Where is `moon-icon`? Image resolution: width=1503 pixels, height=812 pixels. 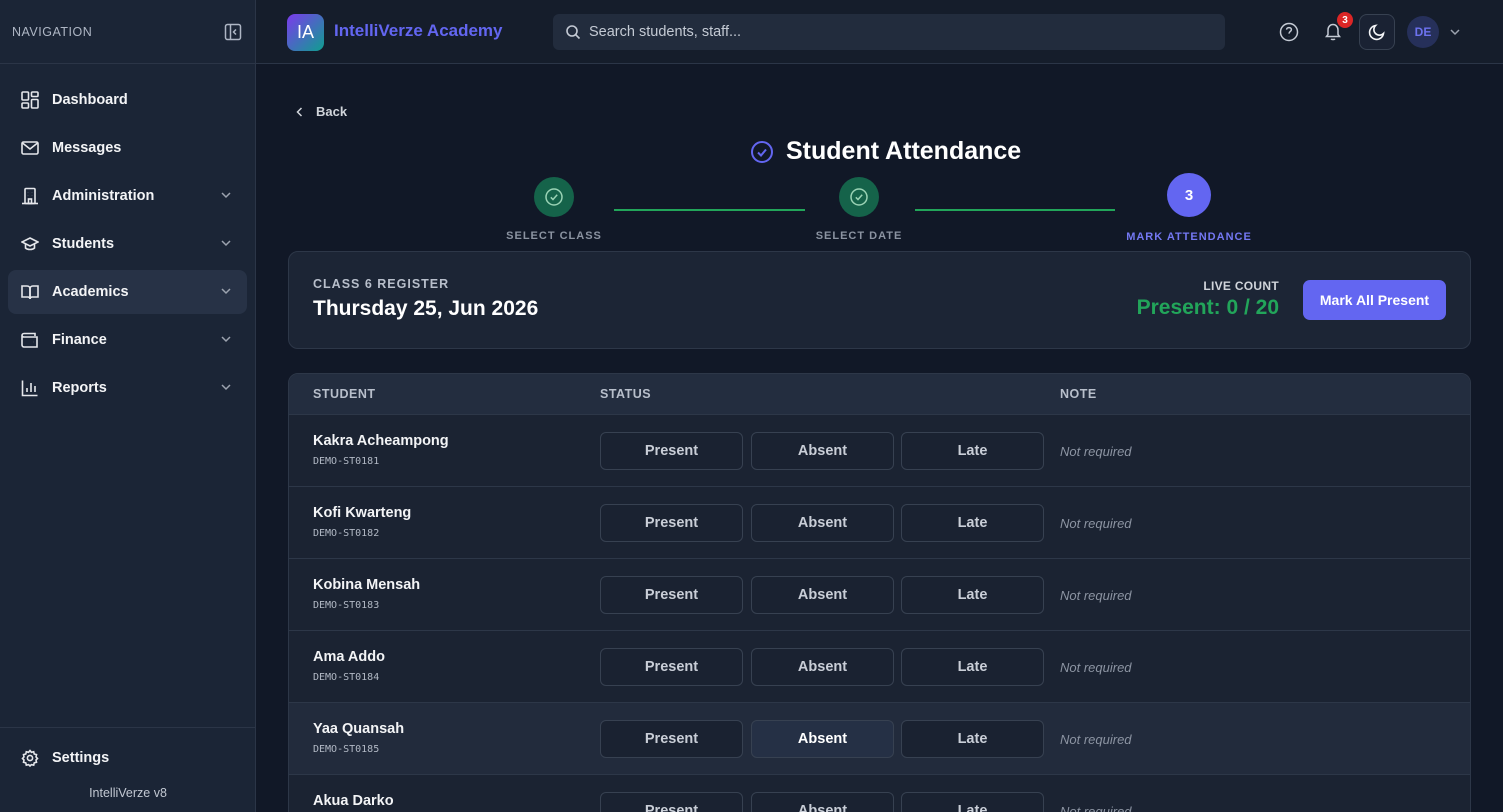 moon-icon is located at coordinates (1376, 32).